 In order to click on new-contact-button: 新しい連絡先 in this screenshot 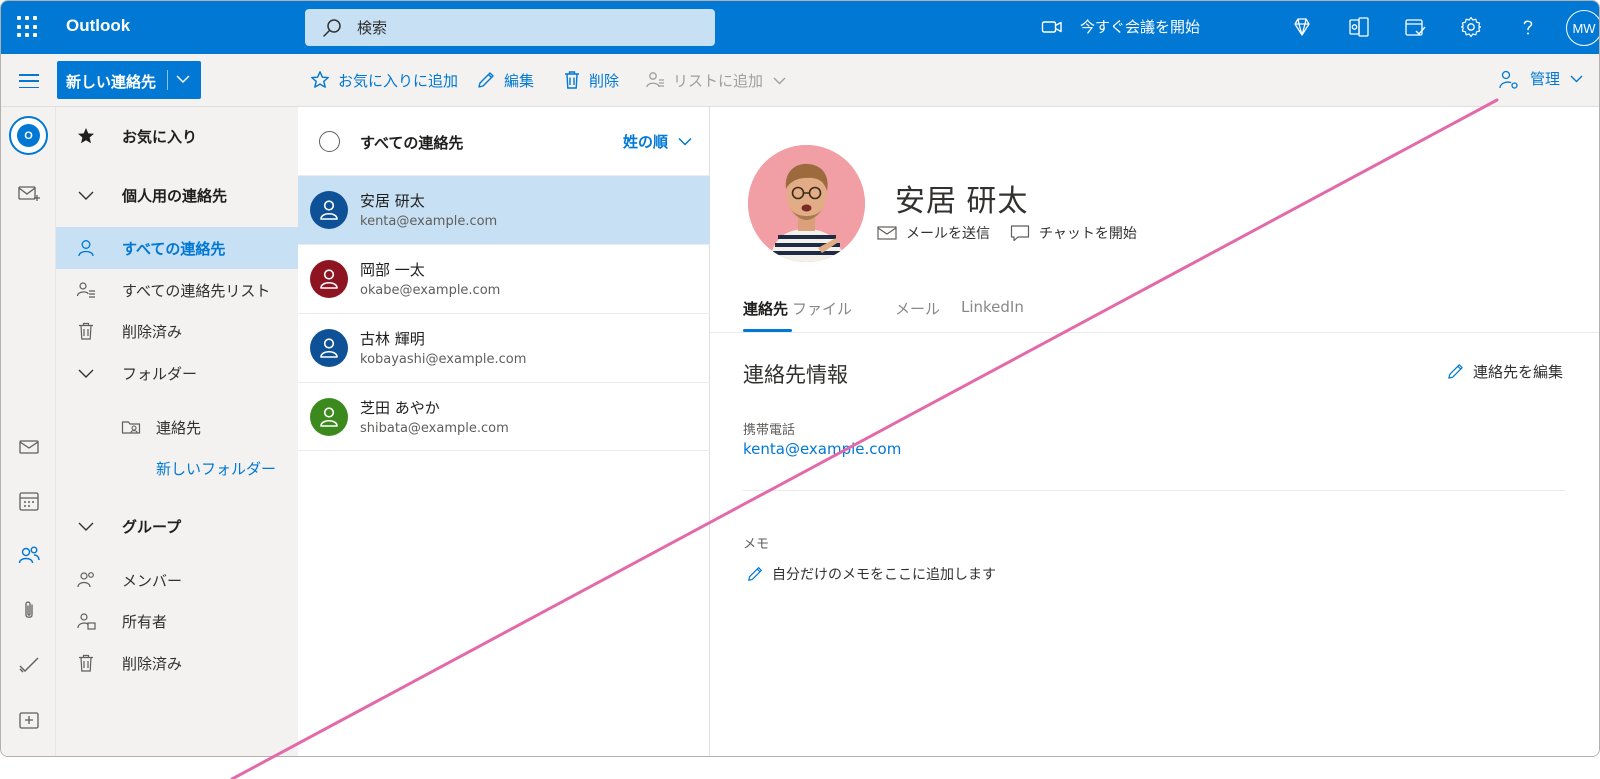, I will do `click(129, 80)`.